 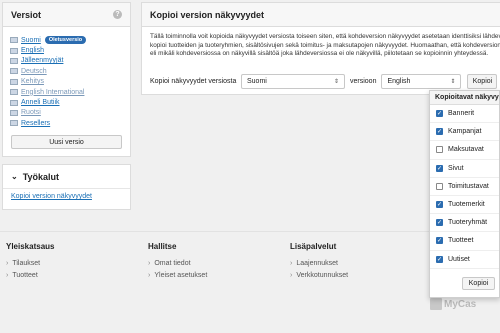 What do you see at coordinates (66, 61) in the screenshot?
I see `version-item: Jälleenmyyjät` at bounding box center [66, 61].